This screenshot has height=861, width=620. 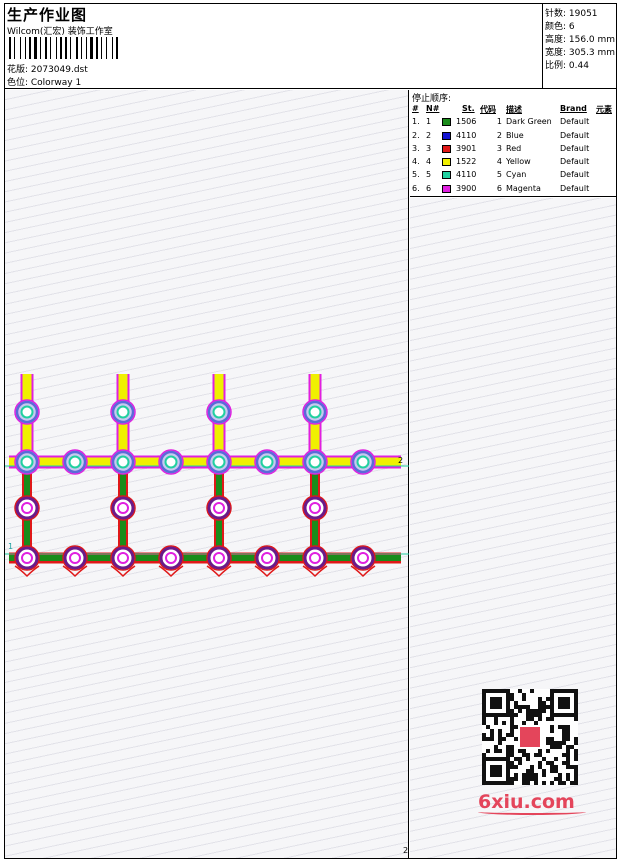 What do you see at coordinates (429, 162) in the screenshot?
I see `row-needle: 4` at bounding box center [429, 162].